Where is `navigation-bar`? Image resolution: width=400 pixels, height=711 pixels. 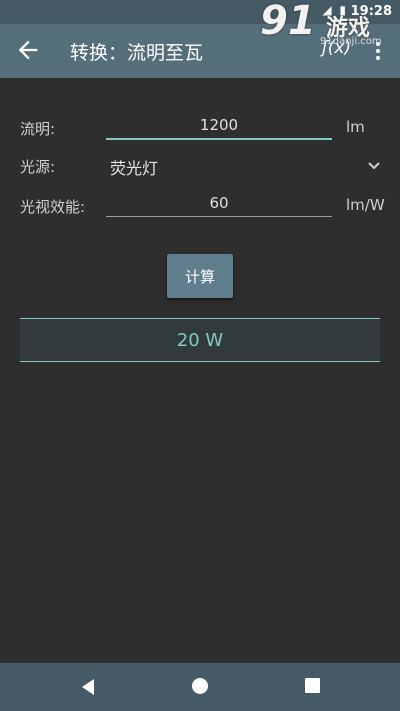 navigation-bar is located at coordinates (200, 687).